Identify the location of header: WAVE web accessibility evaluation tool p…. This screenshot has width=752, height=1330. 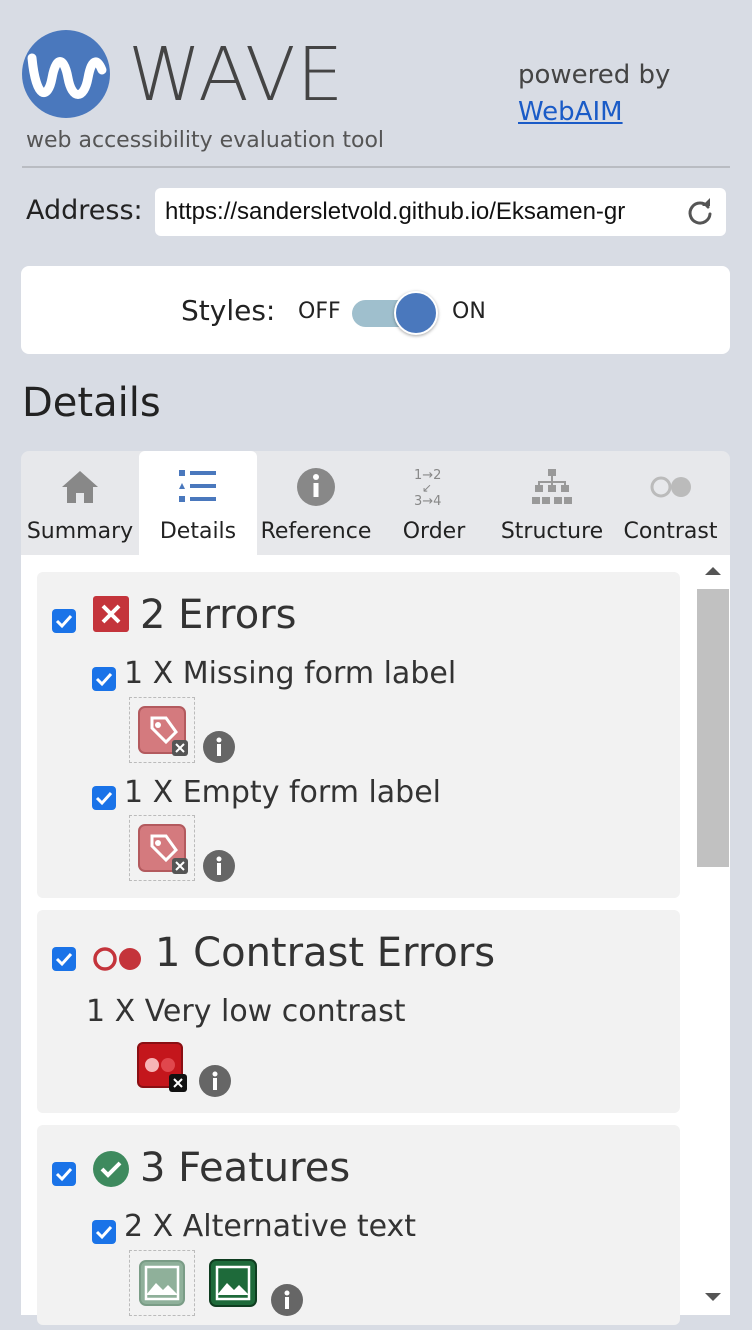
(376, 85).